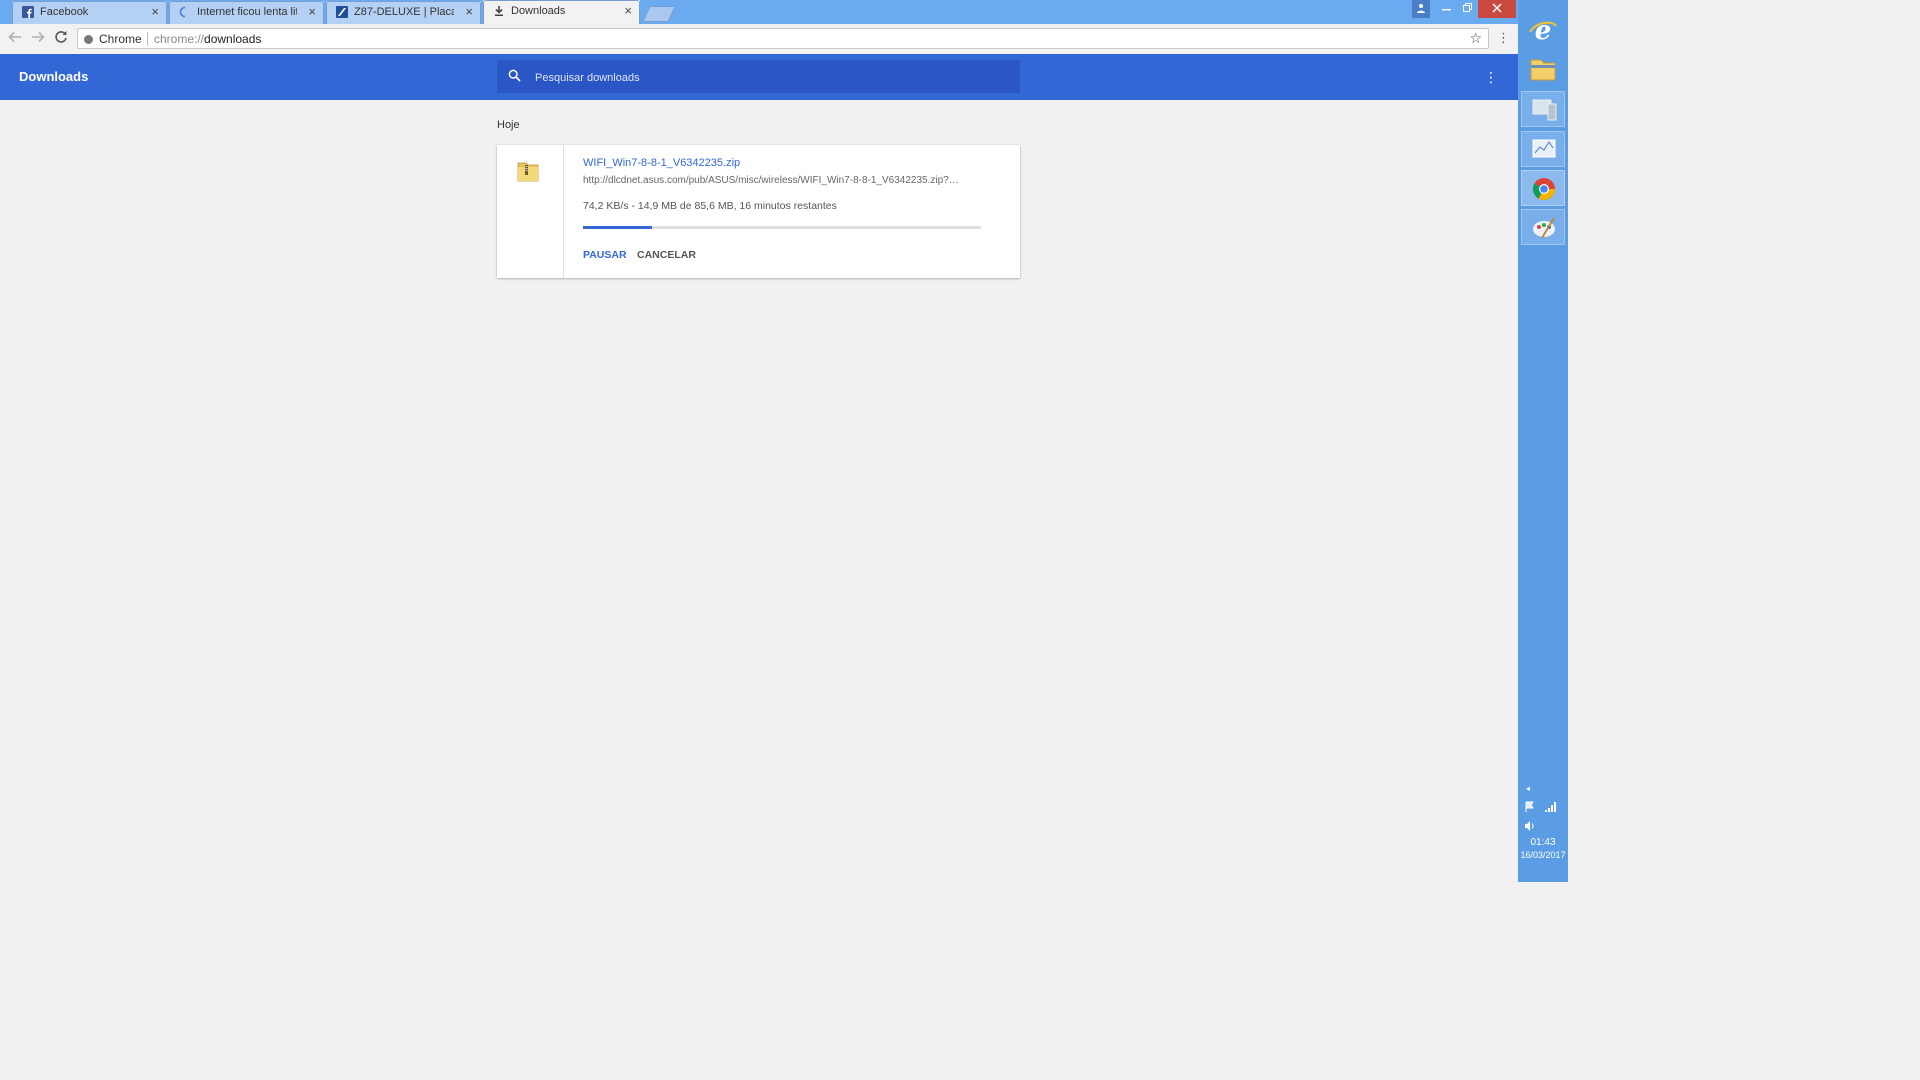 The width and height of the screenshot is (1920, 1080). What do you see at coordinates (1503, 38) in the screenshot?
I see `chrome-menu-icon: ⋮` at bounding box center [1503, 38].